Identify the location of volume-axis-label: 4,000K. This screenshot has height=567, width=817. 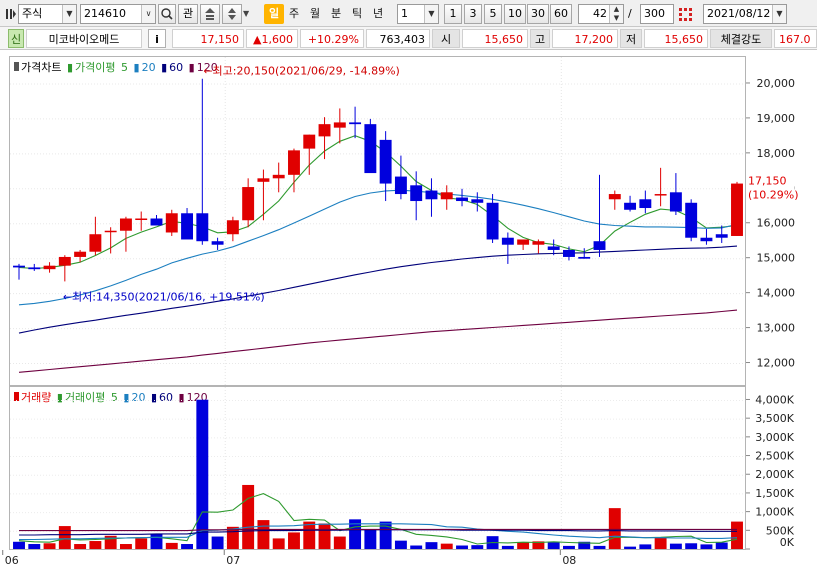
(774, 399).